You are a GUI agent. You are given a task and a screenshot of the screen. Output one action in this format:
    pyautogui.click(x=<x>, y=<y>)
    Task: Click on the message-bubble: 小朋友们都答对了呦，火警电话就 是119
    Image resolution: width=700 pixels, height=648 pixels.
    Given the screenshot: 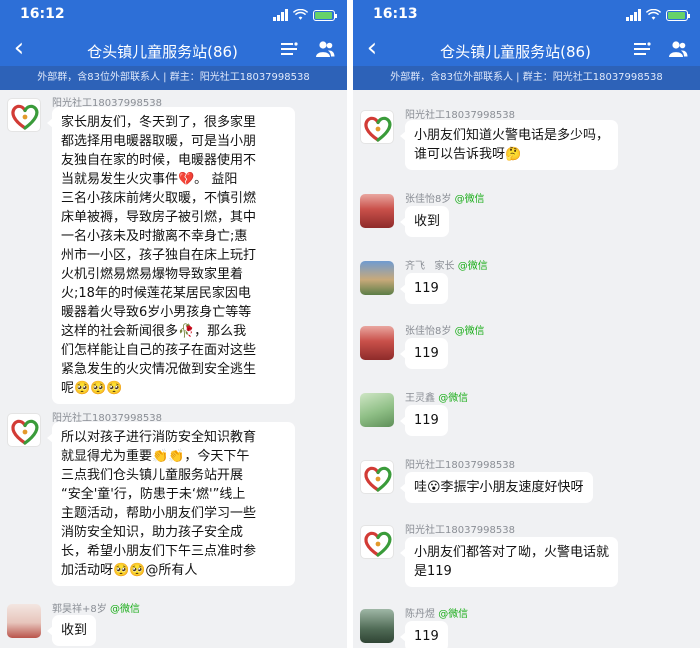 What is the action you would take?
    pyautogui.click(x=509, y=562)
    